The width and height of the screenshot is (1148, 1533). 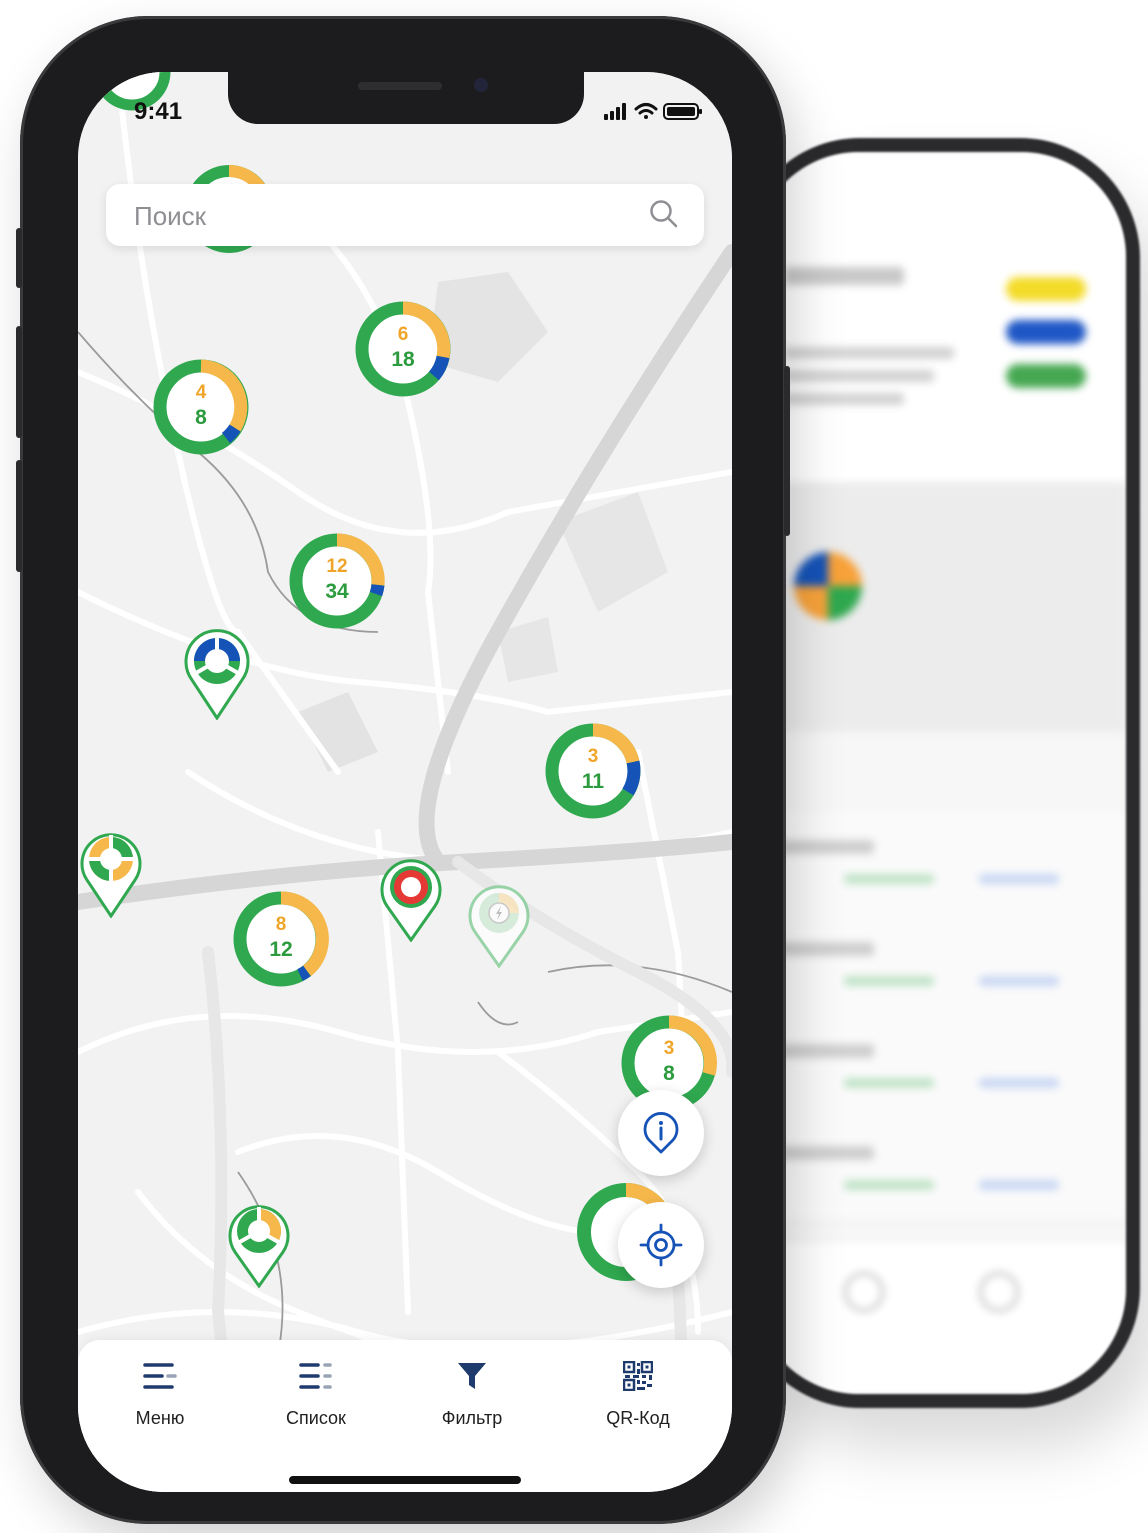 I want to click on tab-menu: Меню, so click(x=160, y=1393).